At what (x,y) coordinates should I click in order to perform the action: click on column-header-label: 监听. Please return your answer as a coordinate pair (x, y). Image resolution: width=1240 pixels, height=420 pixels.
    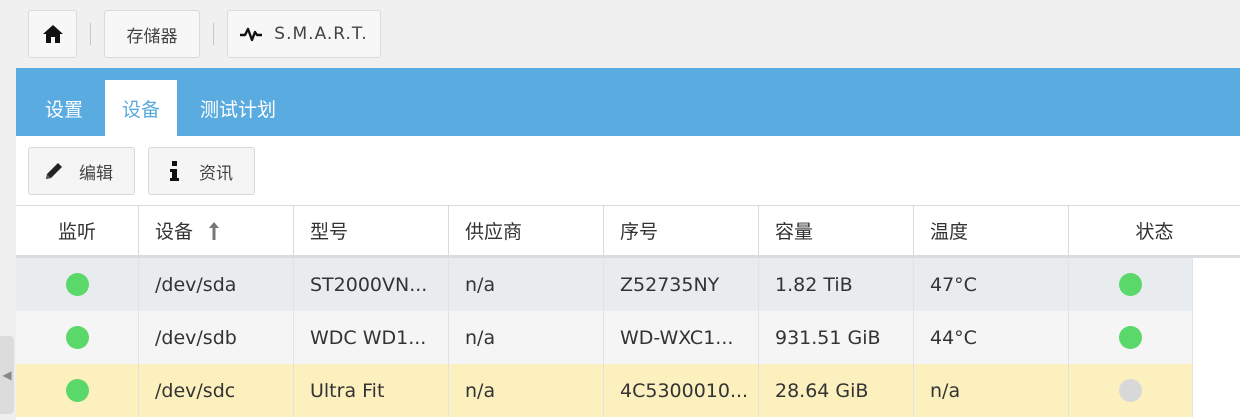
    Looking at the image, I should click on (76, 232).